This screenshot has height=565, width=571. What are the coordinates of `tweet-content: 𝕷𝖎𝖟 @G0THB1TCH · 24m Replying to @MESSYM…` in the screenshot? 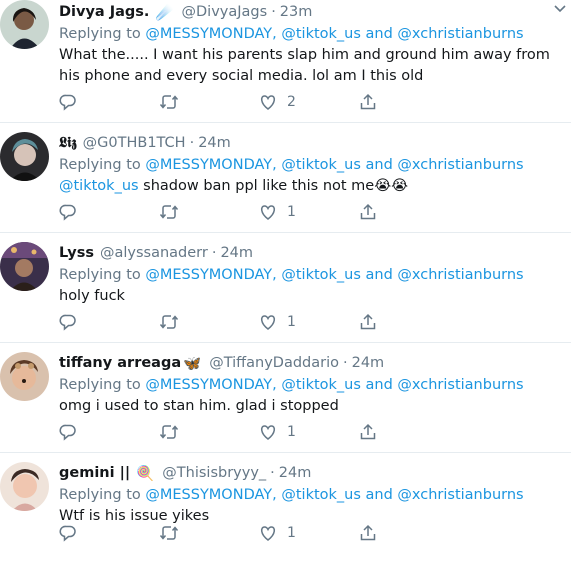 It's located at (310, 165).